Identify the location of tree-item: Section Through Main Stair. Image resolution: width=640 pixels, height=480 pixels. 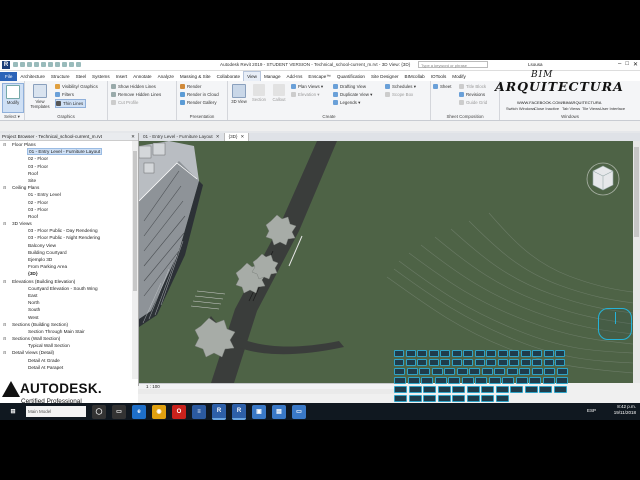
(66, 331).